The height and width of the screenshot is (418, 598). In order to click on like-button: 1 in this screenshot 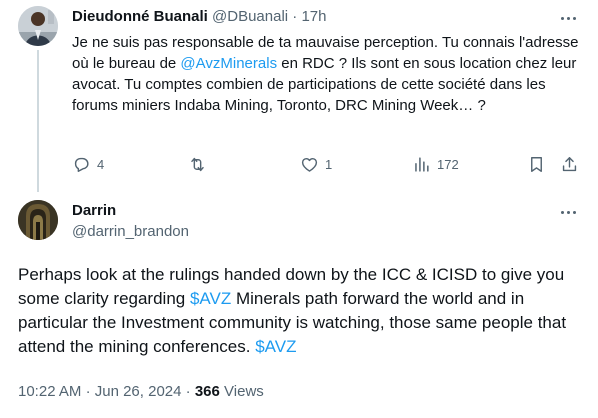, I will do `click(316, 164)`.